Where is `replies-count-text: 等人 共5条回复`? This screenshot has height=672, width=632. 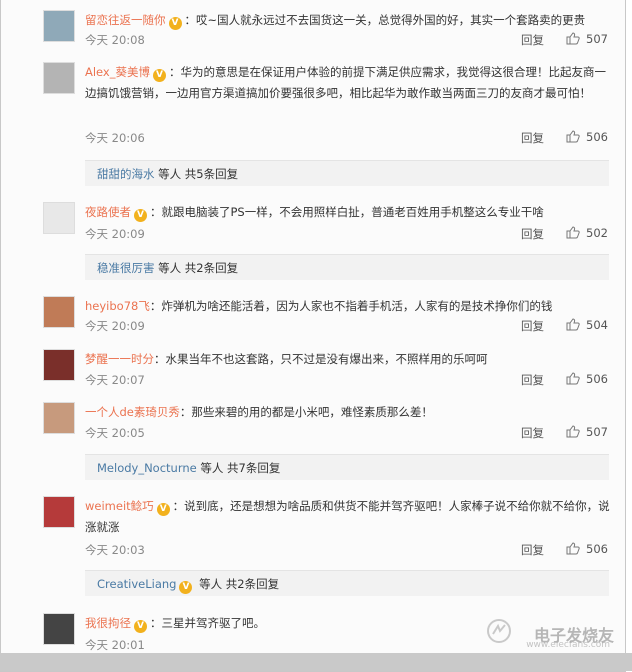 replies-count-text: 等人 共5条回复 is located at coordinates (196, 174).